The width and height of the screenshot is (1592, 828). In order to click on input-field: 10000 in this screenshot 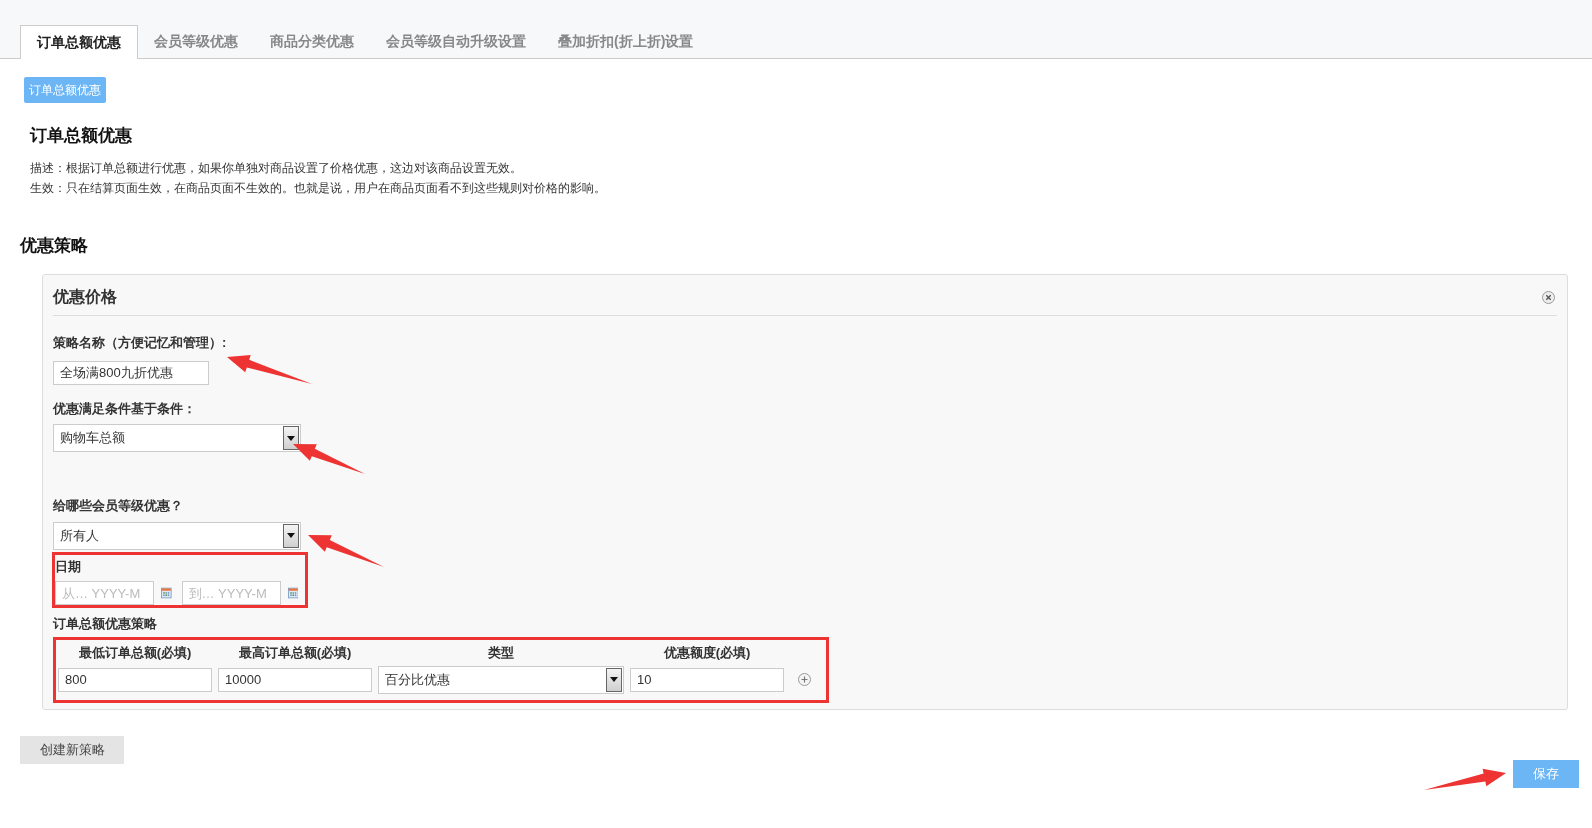, I will do `click(295, 679)`.